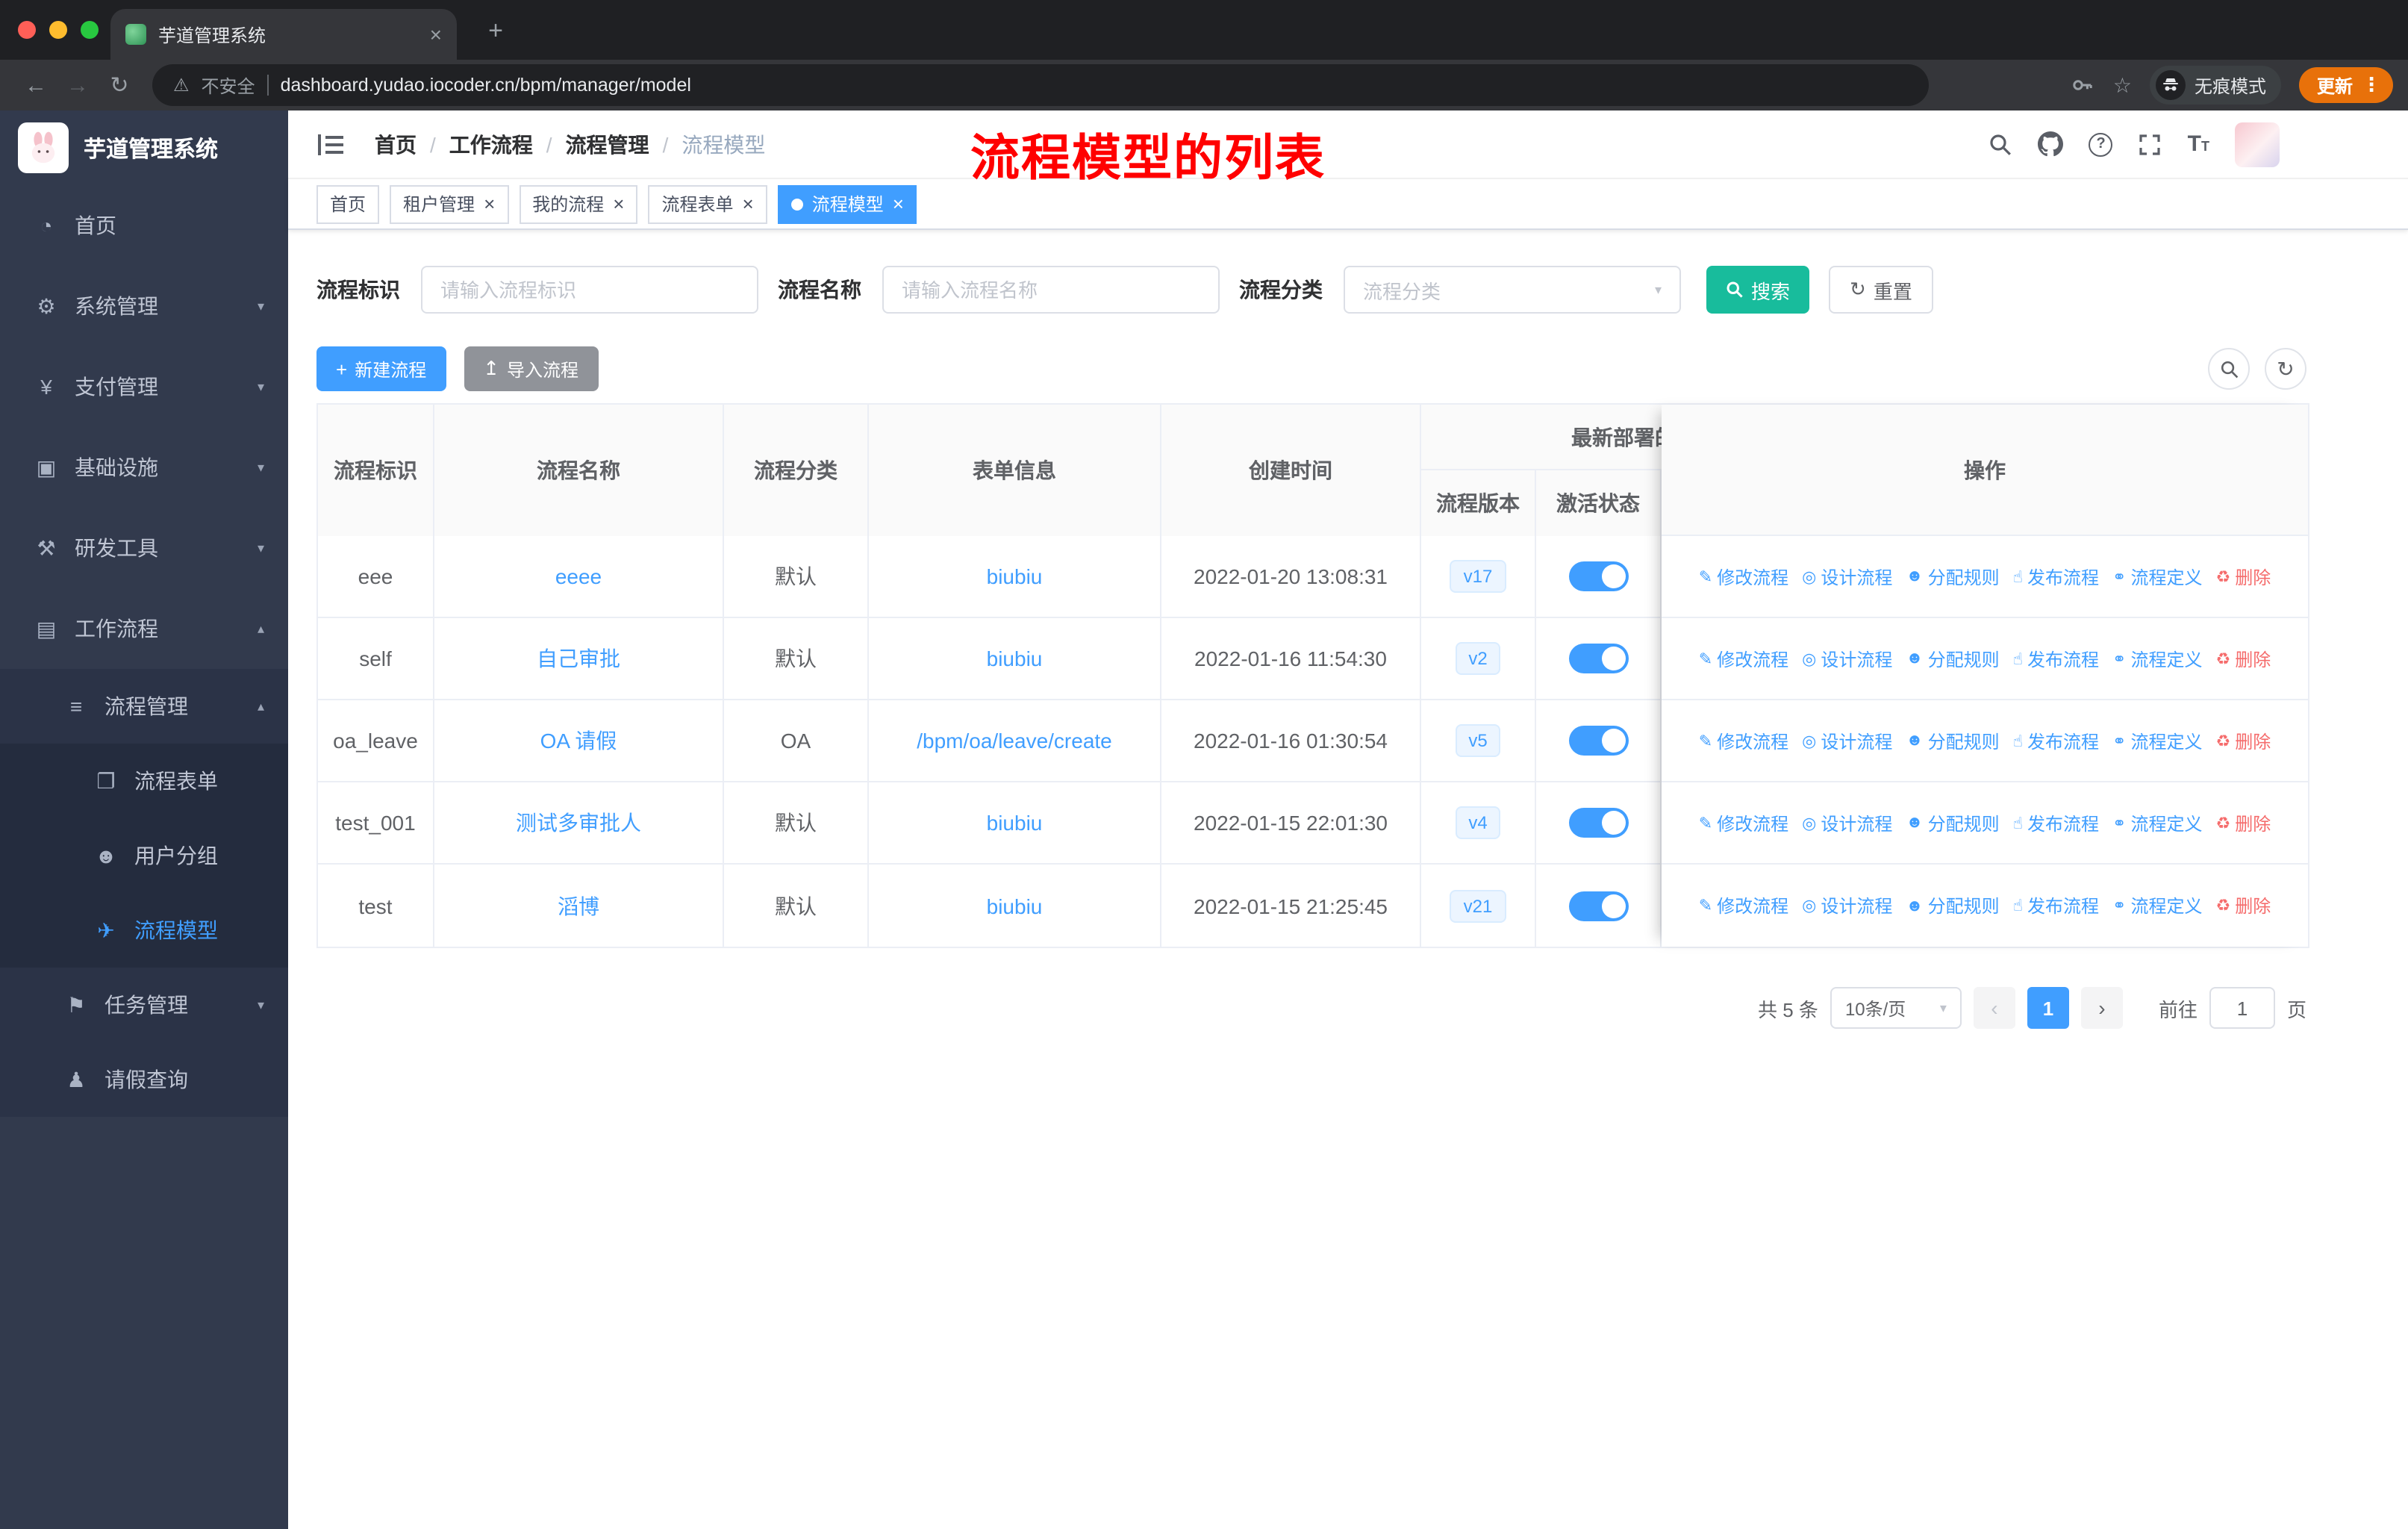 This screenshot has width=2408, height=1529. Describe the element at coordinates (144, 548) in the screenshot. I see `sidebar-item-devtools: ⚒ 研发工具 ▾` at that location.